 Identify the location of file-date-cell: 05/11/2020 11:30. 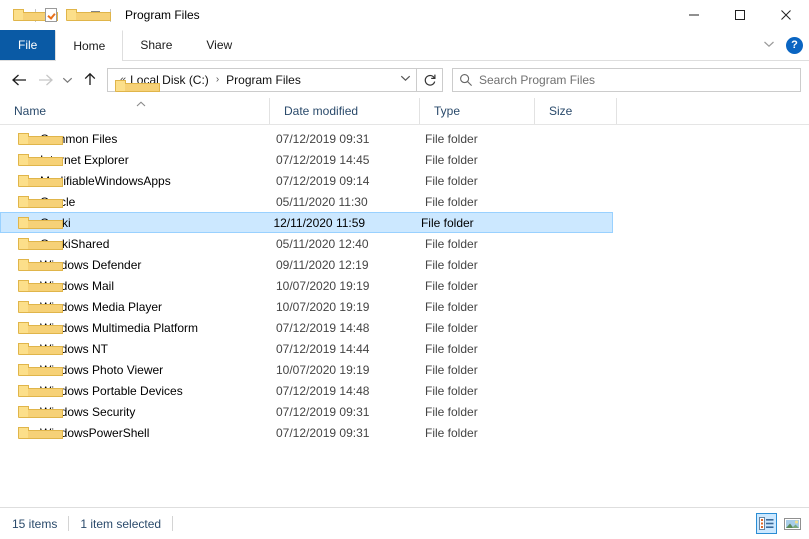
(322, 201).